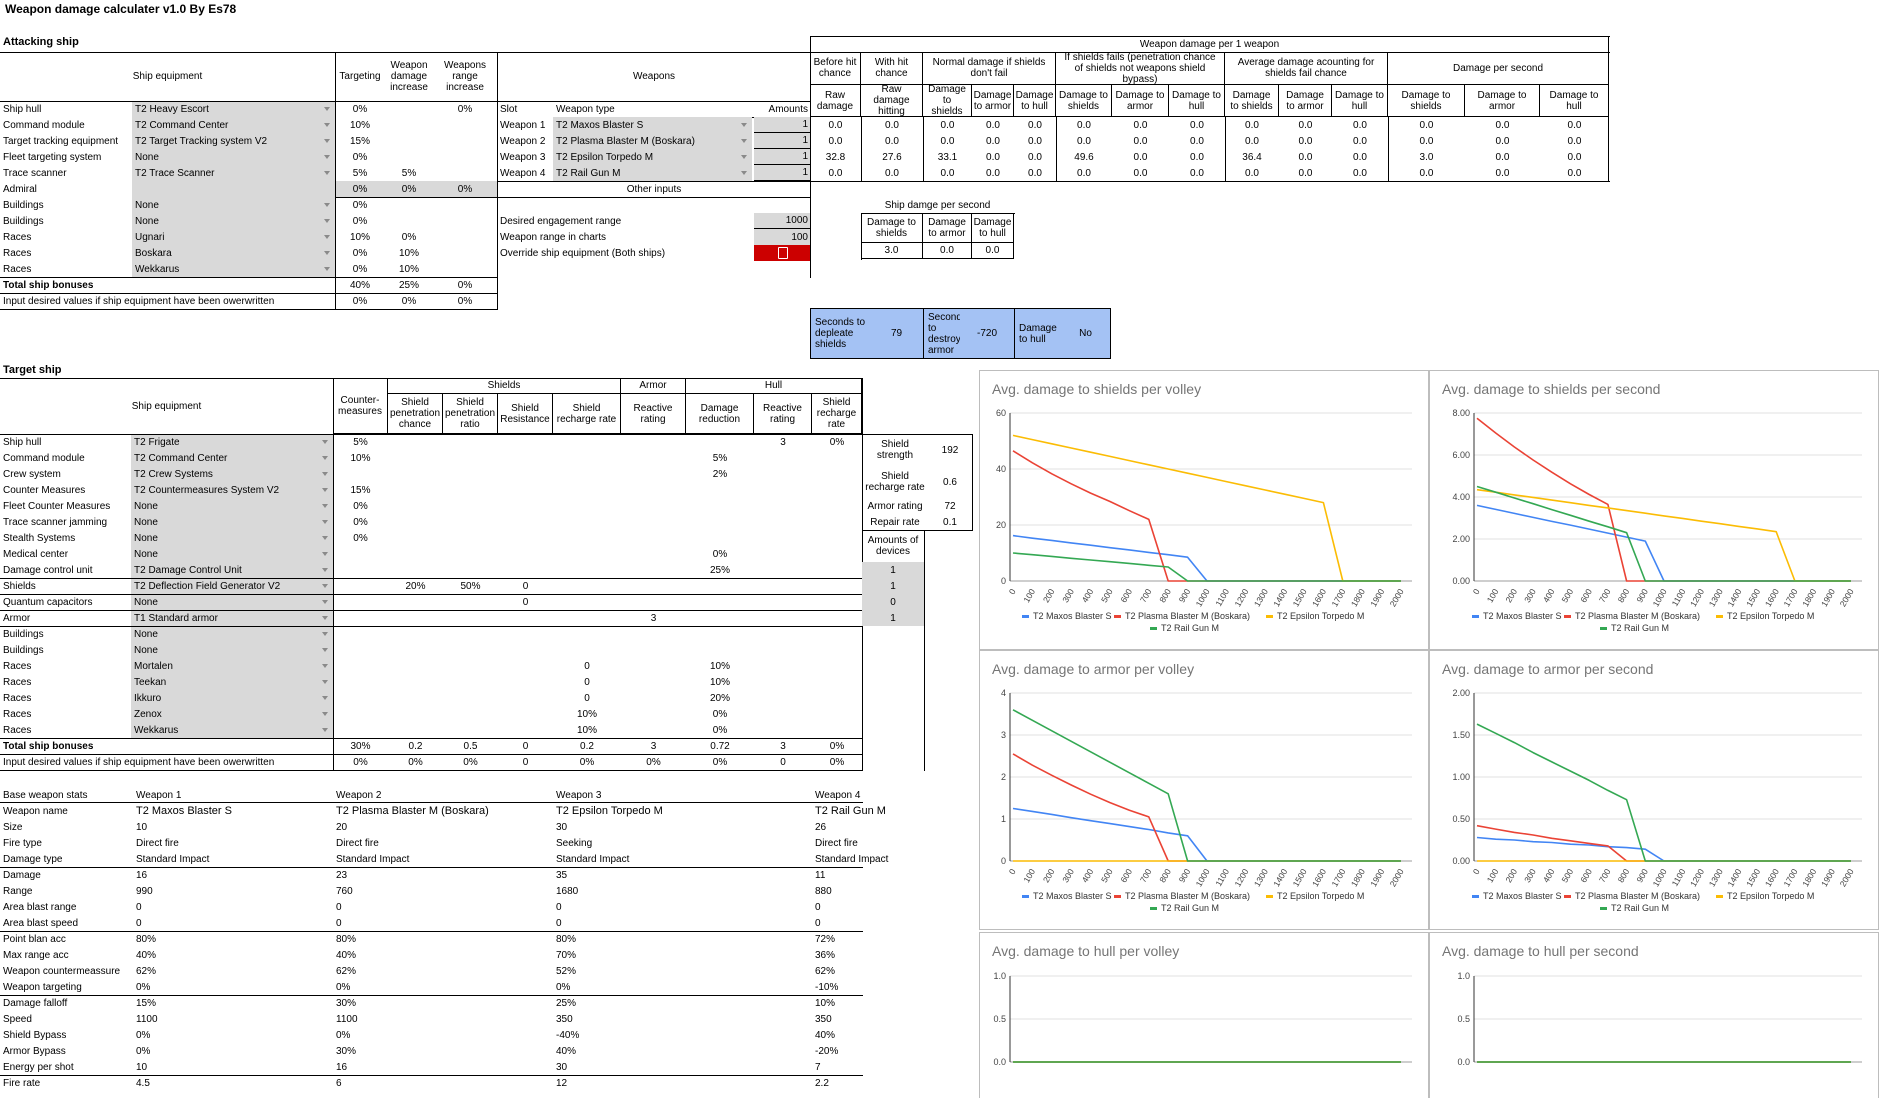 The image size is (1888, 1099). Describe the element at coordinates (233, 237) in the screenshot. I see `equipment-select: Ugnari` at that location.